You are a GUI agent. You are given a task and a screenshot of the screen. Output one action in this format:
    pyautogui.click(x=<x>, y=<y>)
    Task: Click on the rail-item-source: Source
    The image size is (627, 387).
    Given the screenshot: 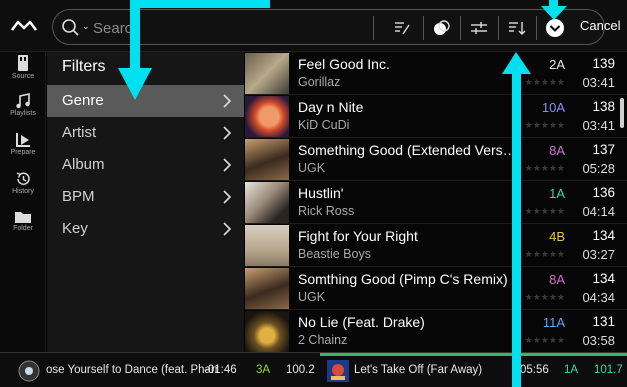 What is the action you would take?
    pyautogui.click(x=23, y=73)
    